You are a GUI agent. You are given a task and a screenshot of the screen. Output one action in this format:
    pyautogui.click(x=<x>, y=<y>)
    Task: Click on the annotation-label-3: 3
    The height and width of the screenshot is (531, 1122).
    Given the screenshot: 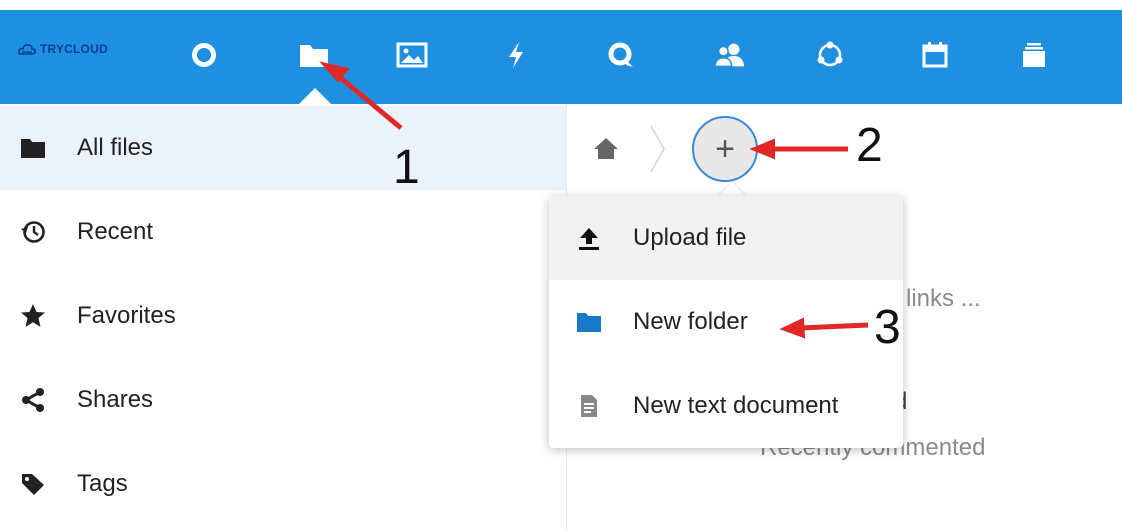 What is the action you would take?
    pyautogui.click(x=887, y=327)
    